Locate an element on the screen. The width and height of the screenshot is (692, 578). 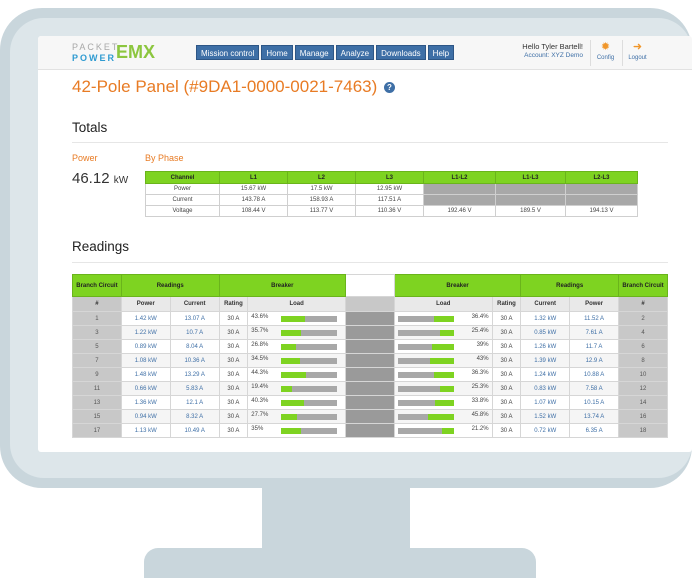
col-current-left: Current is located at coordinates (194, 304).